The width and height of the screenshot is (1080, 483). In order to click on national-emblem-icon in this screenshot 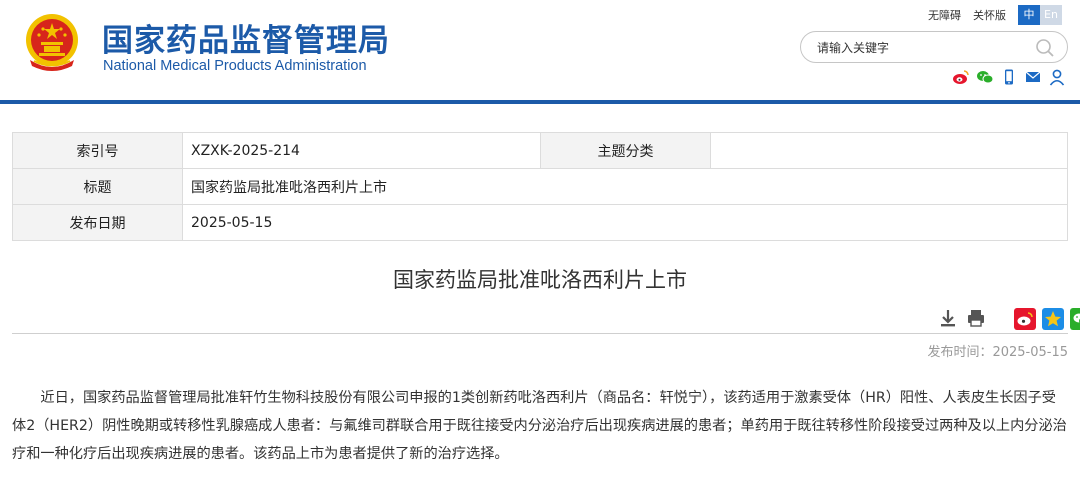, I will do `click(52, 43)`.